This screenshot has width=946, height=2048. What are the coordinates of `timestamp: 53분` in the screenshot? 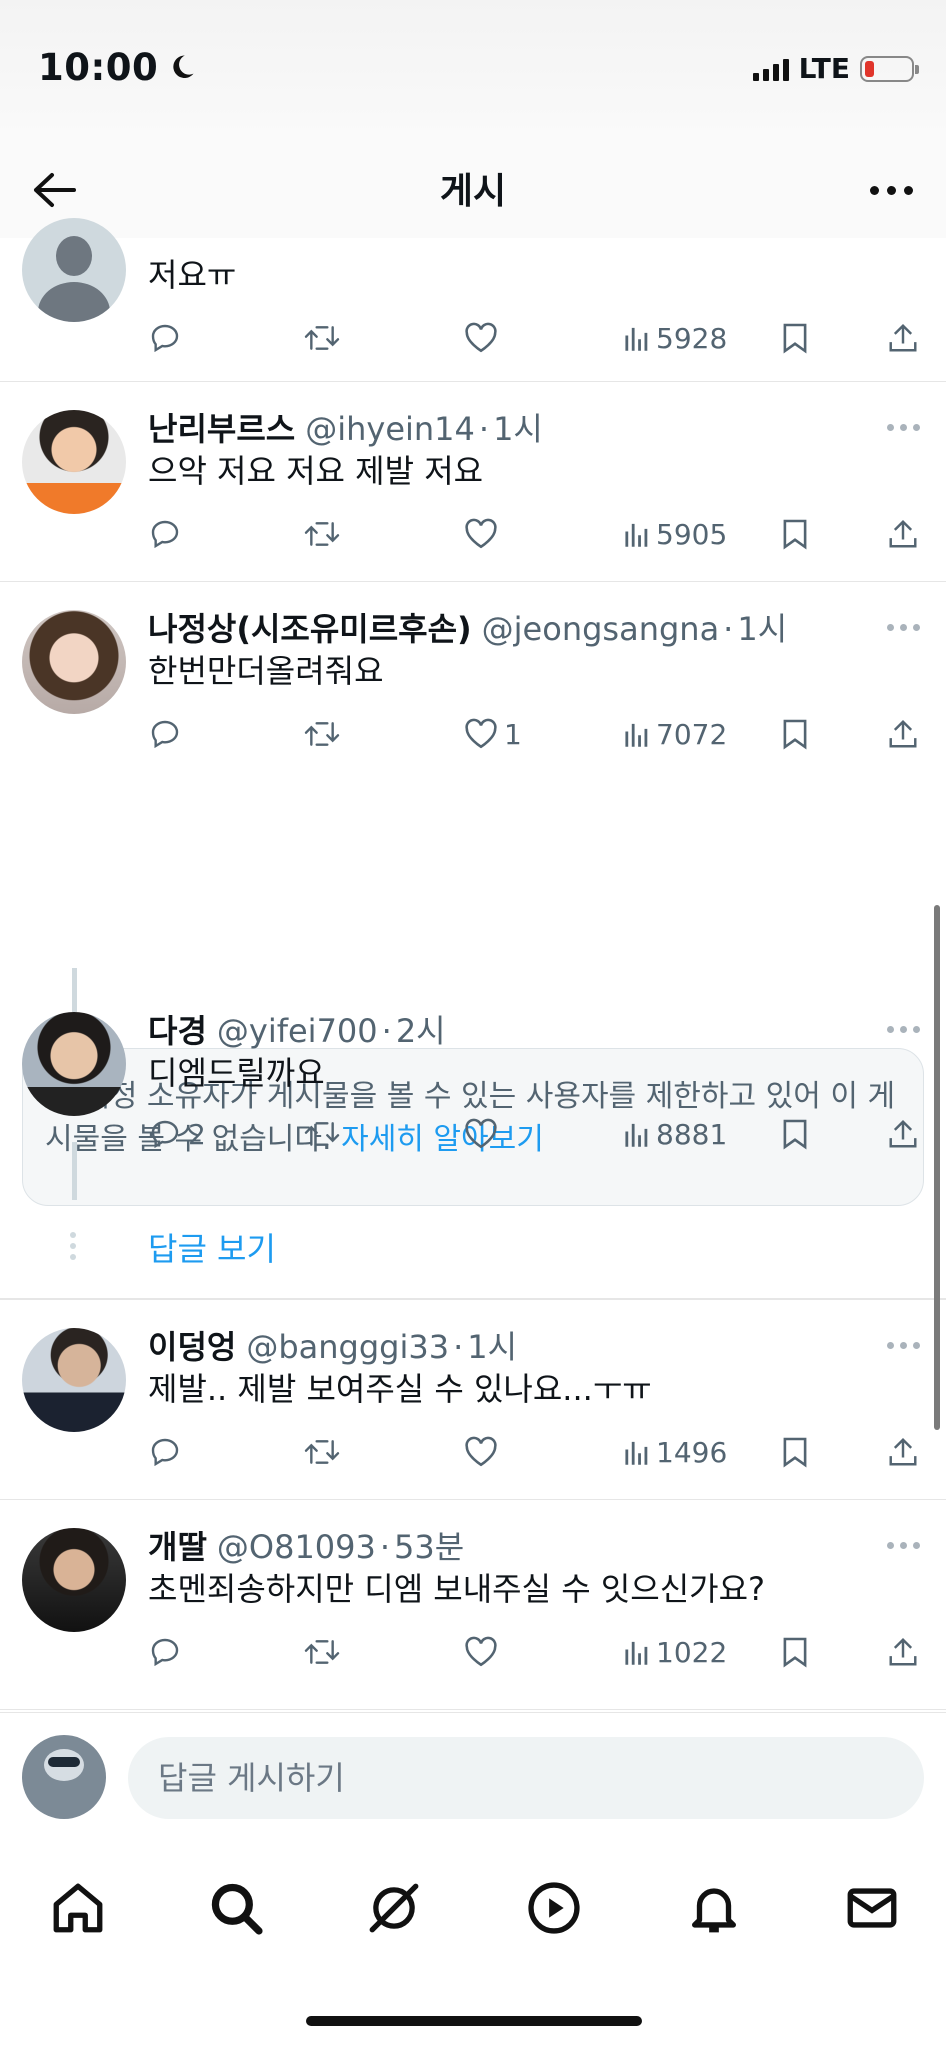 It's located at (429, 1547).